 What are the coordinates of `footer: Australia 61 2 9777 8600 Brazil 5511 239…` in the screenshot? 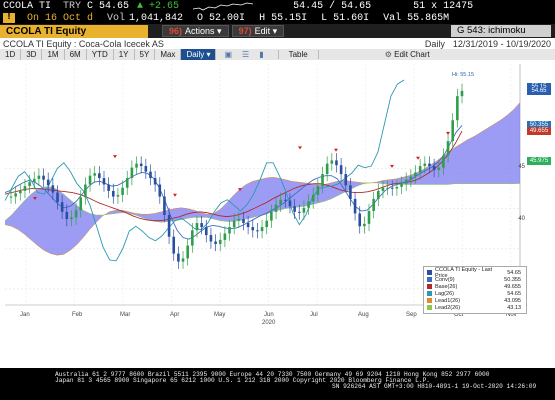 It's located at (277, 384).